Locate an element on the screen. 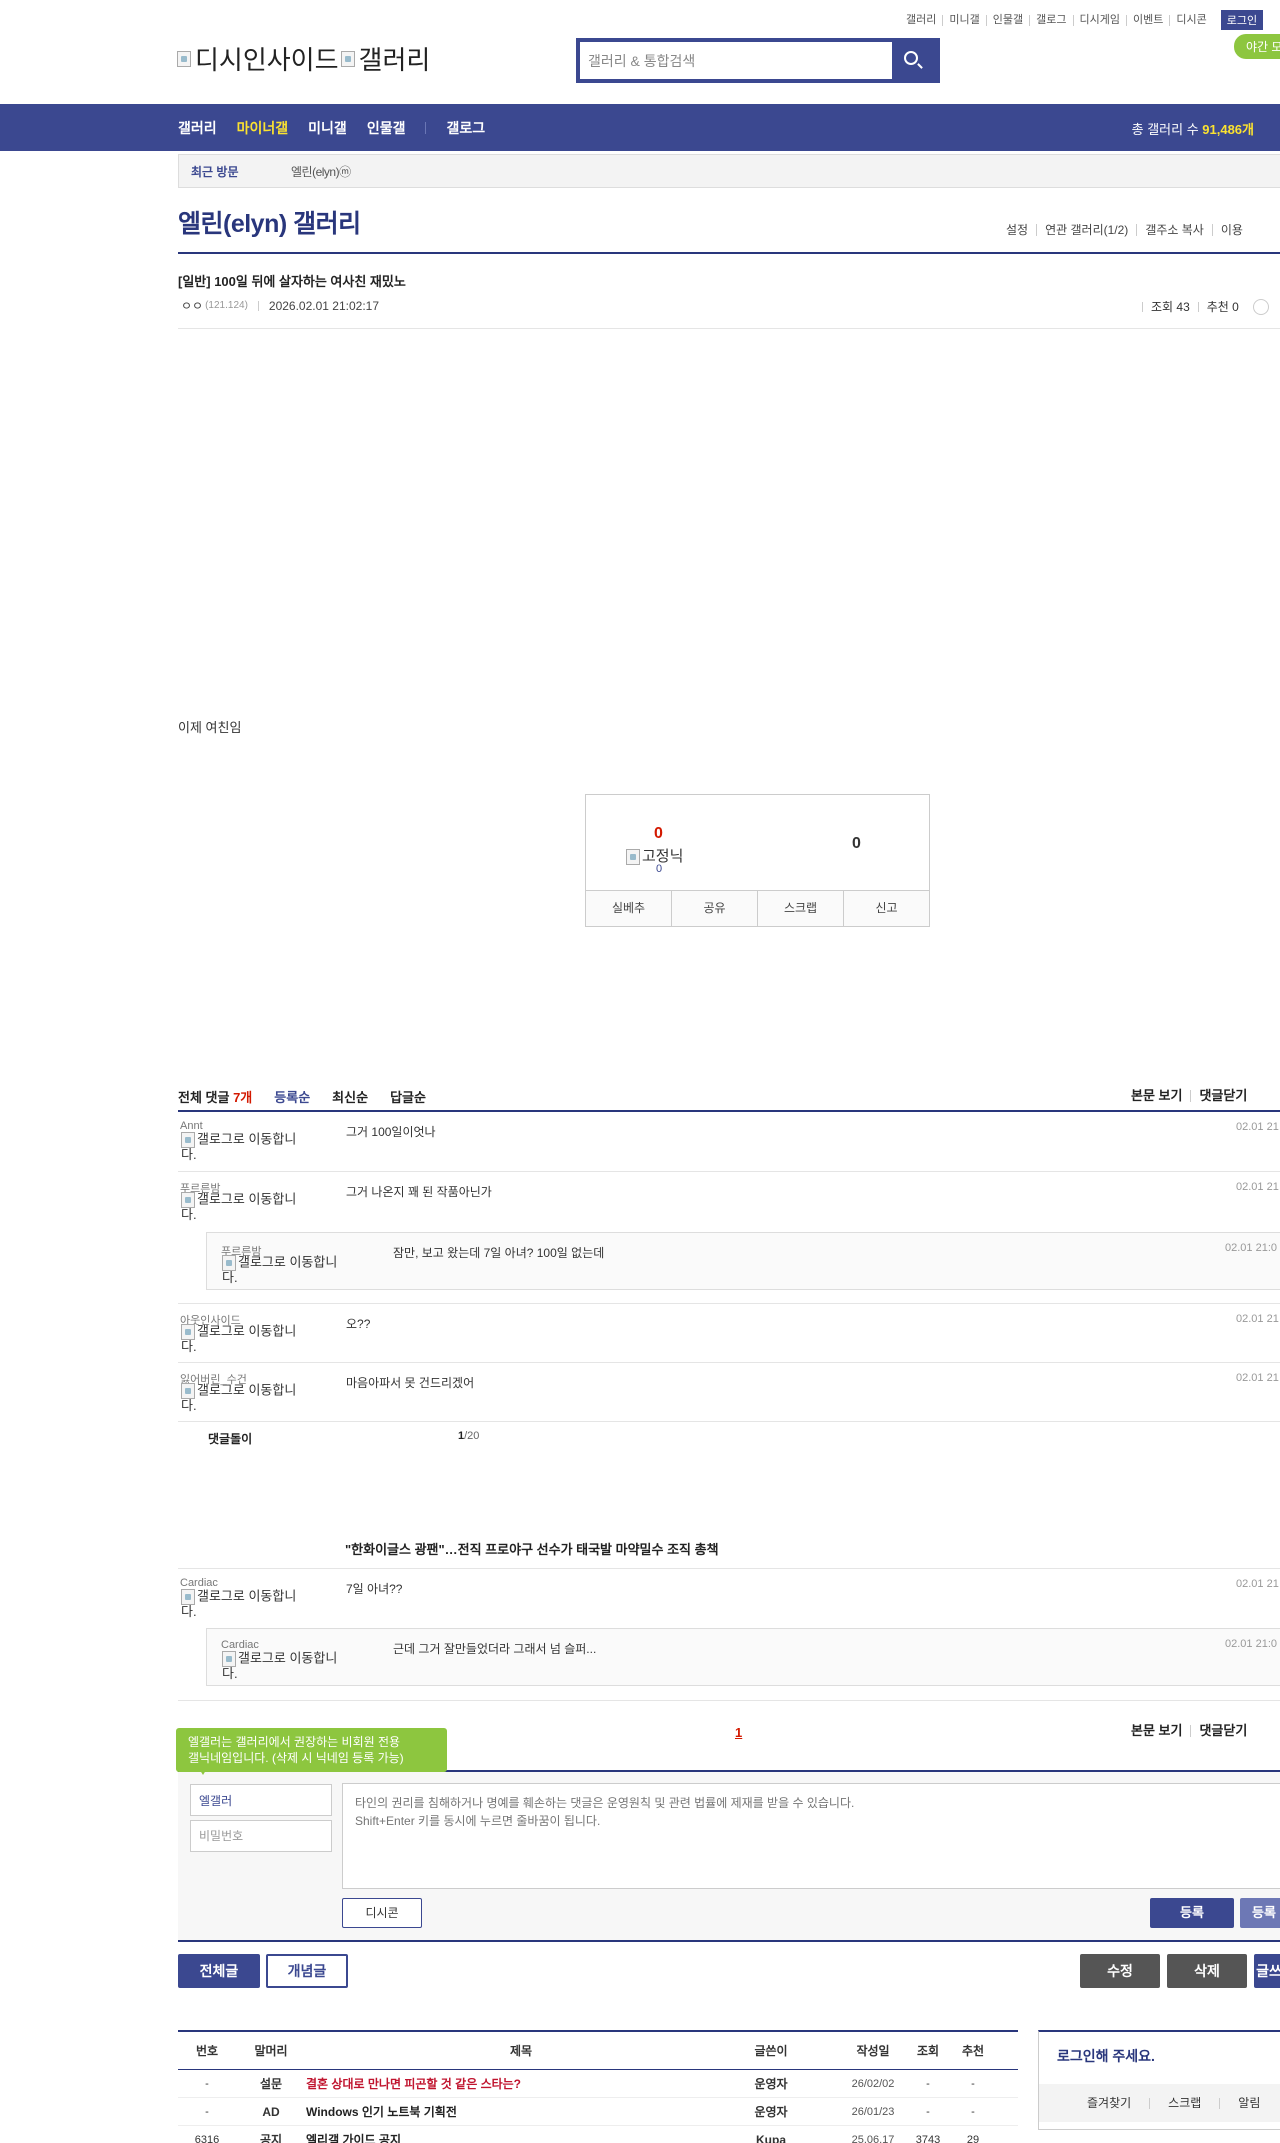  top-link-event: 이벤트 is located at coordinates (1147, 20).